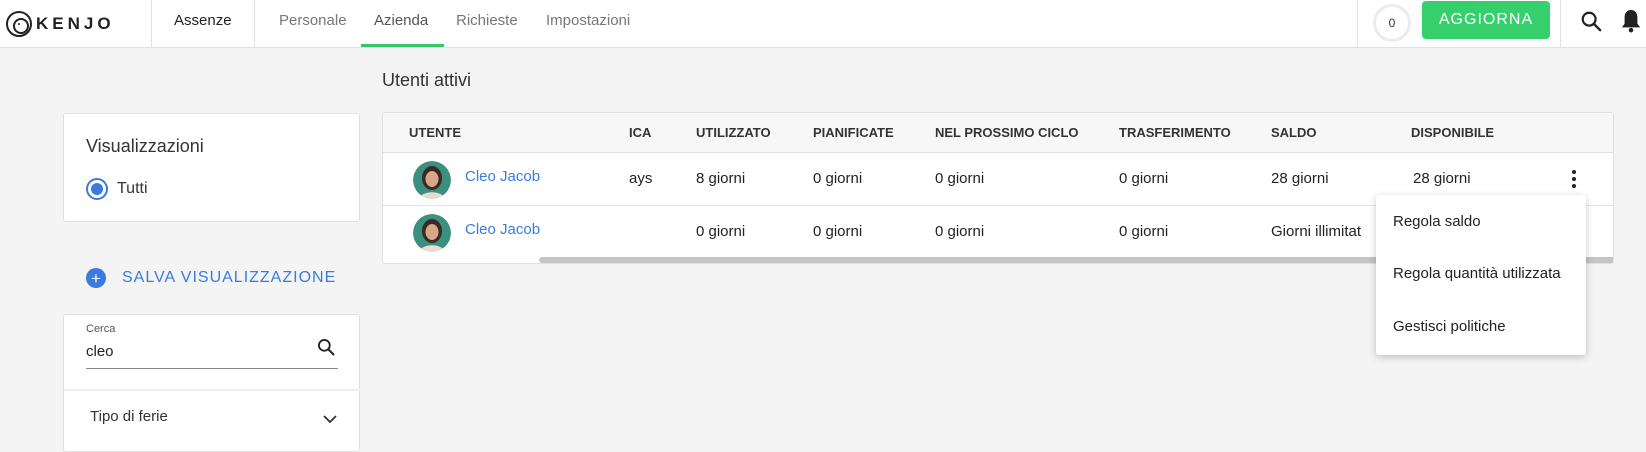 This screenshot has height=452, width=1646. Describe the element at coordinates (330, 419) in the screenshot. I see `chevron-down-icon` at that location.